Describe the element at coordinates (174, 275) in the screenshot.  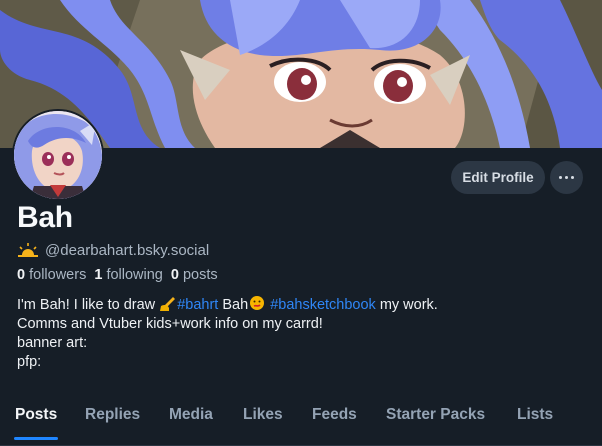
I see `posts-count: 0` at that location.